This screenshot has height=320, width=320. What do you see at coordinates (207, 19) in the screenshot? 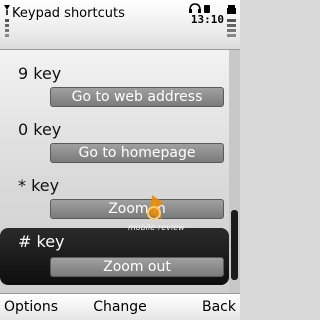
I see `clock: 13:10` at bounding box center [207, 19].